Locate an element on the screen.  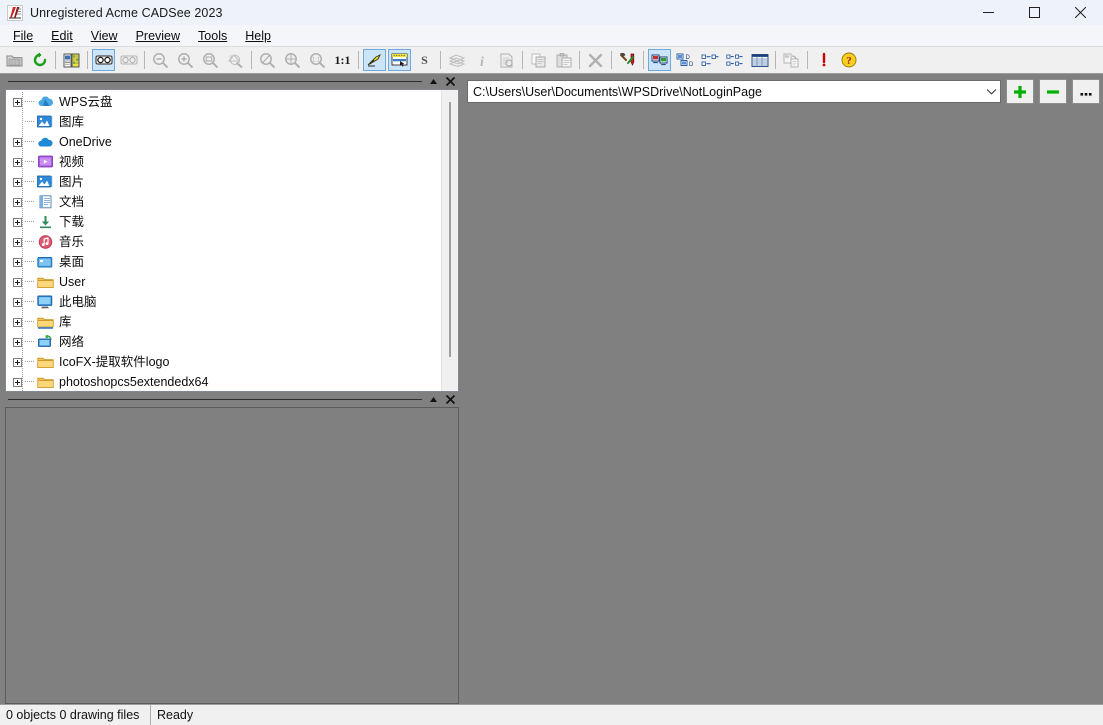
minus-icon is located at coordinates (1053, 91).